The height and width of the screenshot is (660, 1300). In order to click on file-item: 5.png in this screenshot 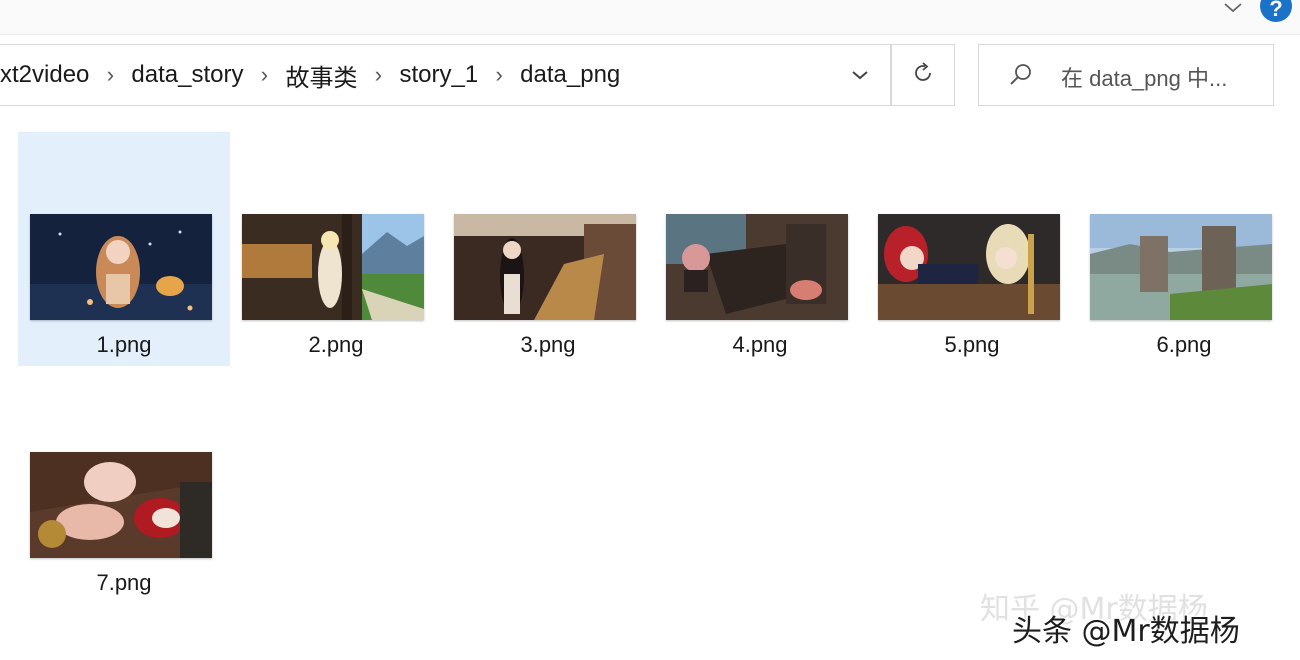, I will do `click(972, 249)`.